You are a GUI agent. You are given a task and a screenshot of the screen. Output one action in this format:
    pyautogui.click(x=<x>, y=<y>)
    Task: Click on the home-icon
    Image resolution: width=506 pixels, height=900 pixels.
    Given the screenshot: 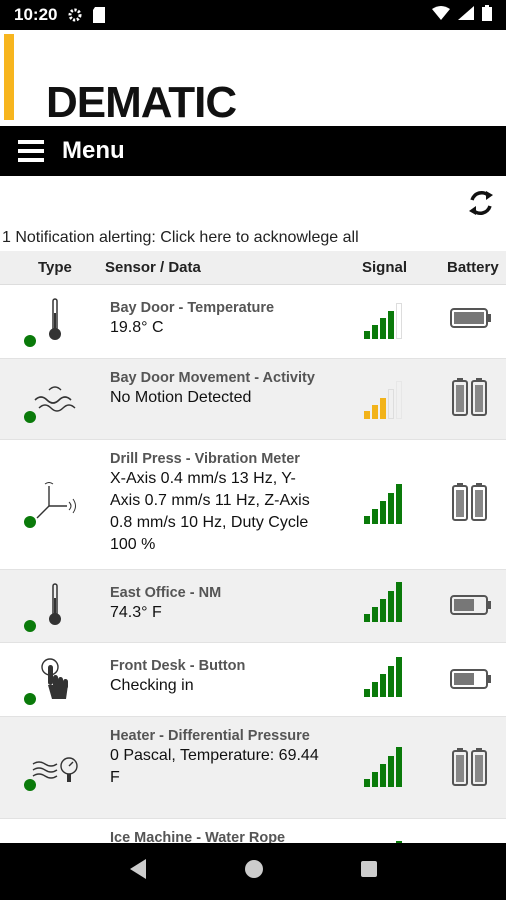 What is the action you would take?
    pyautogui.click(x=254, y=871)
    